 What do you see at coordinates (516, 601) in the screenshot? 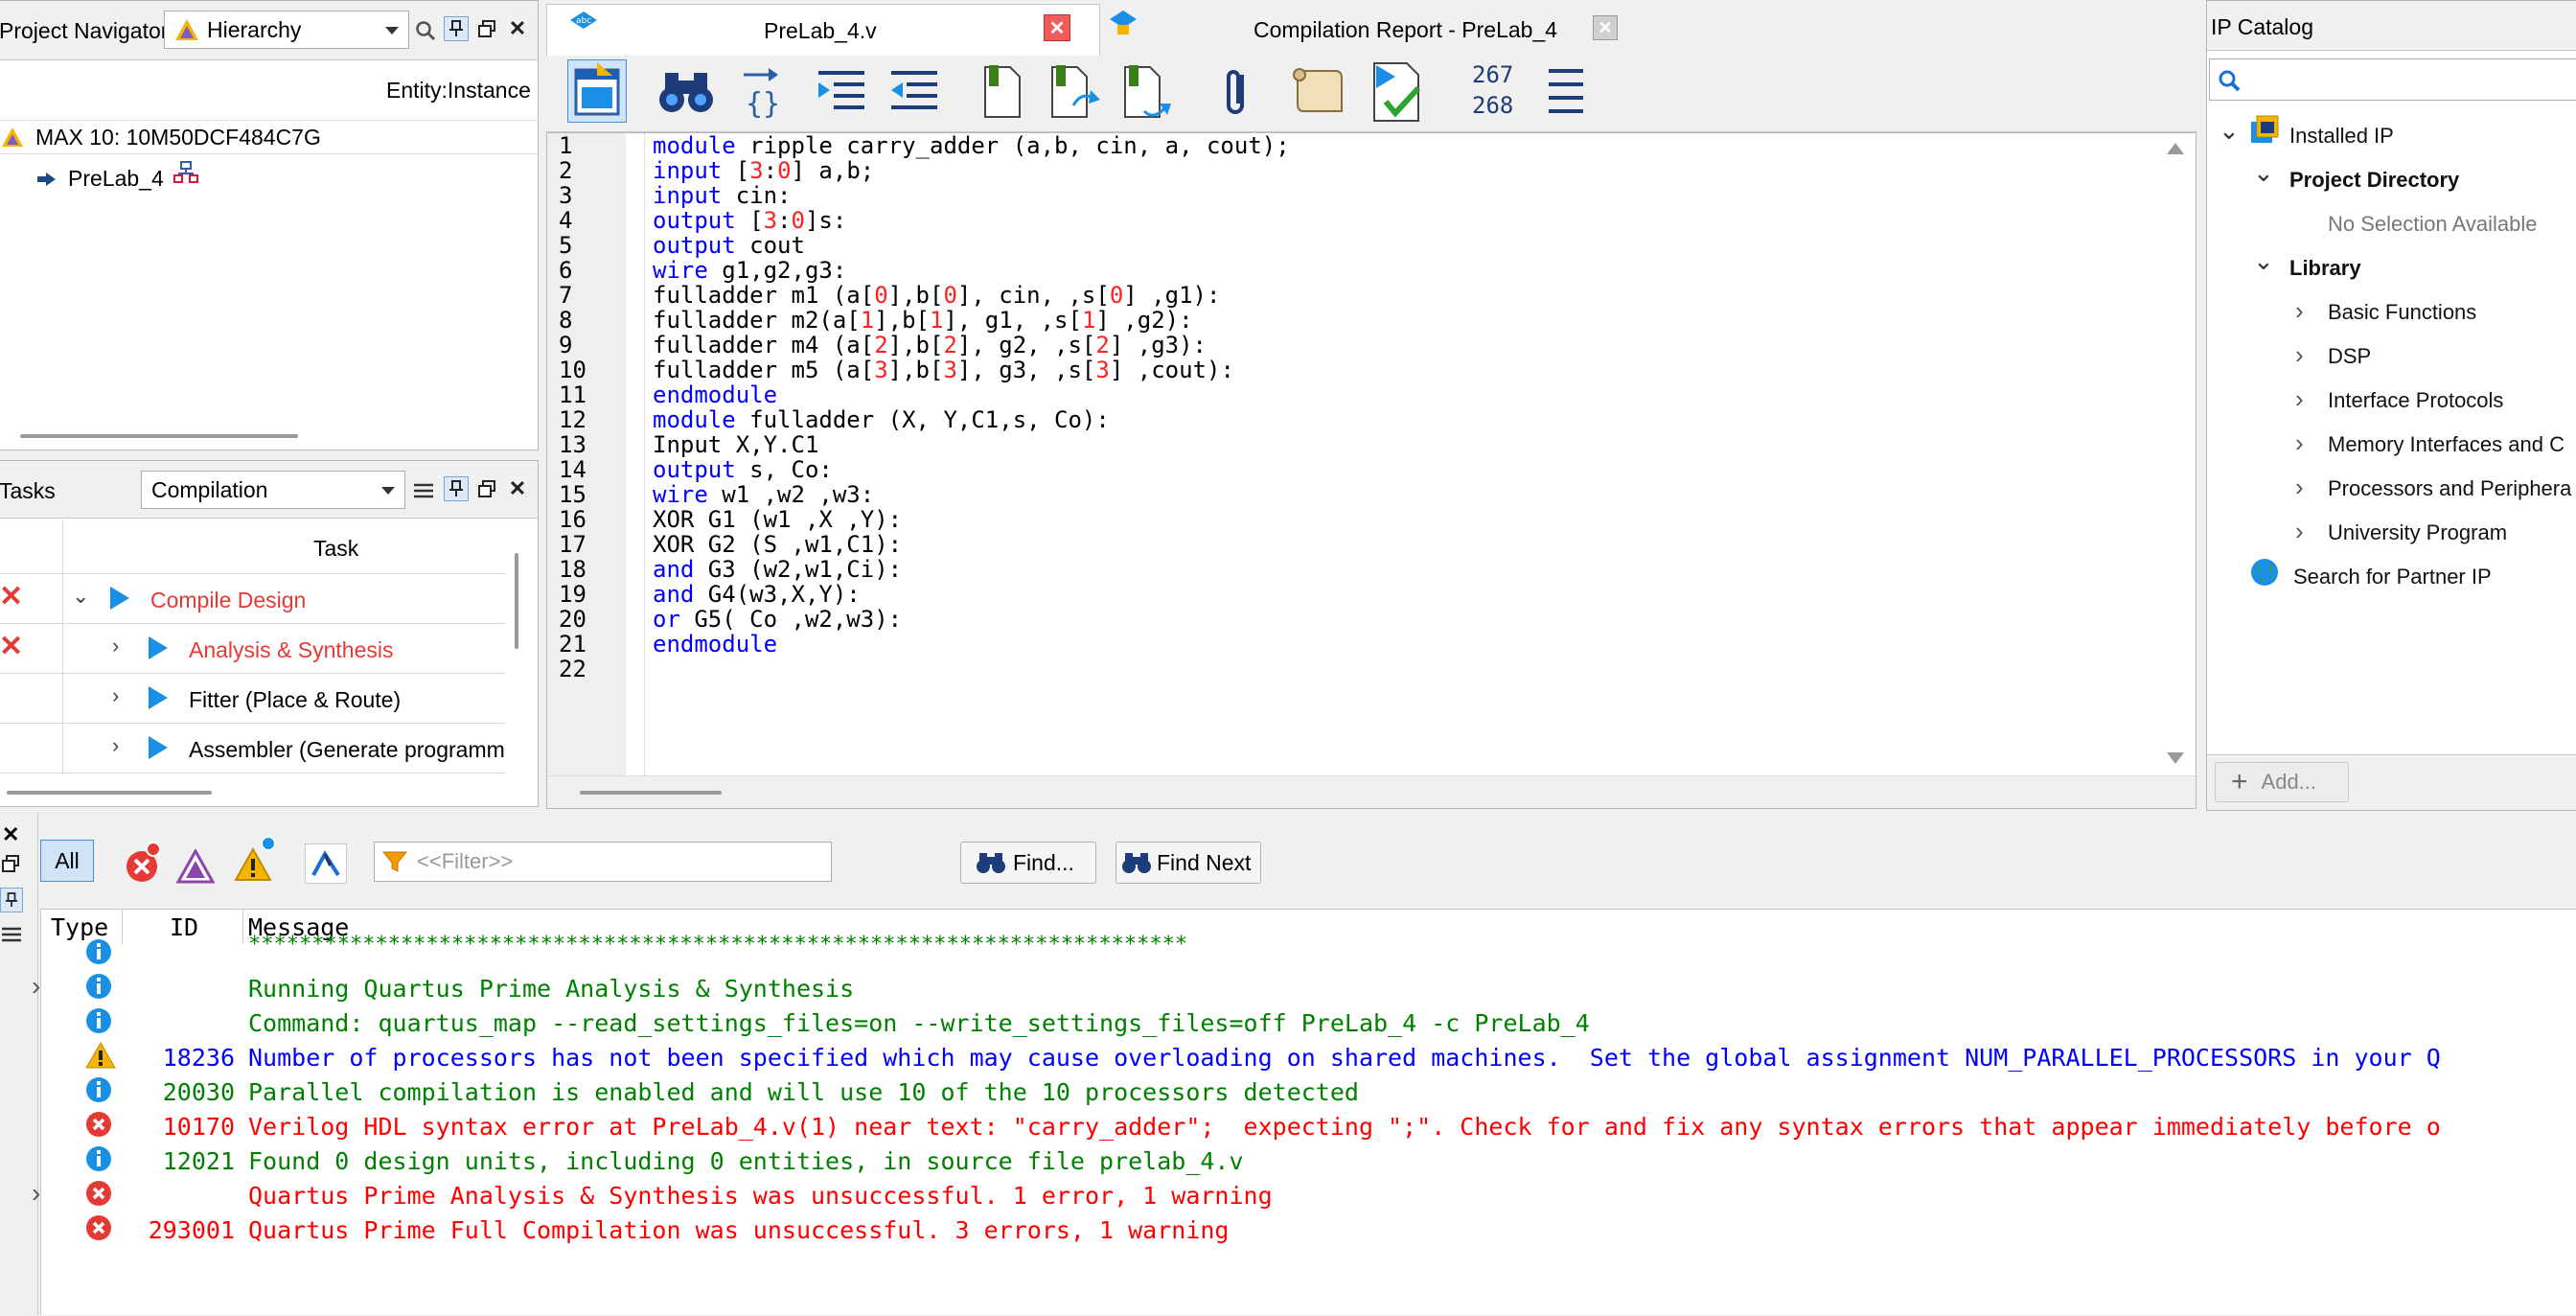
I see `tasks-vscroll` at bounding box center [516, 601].